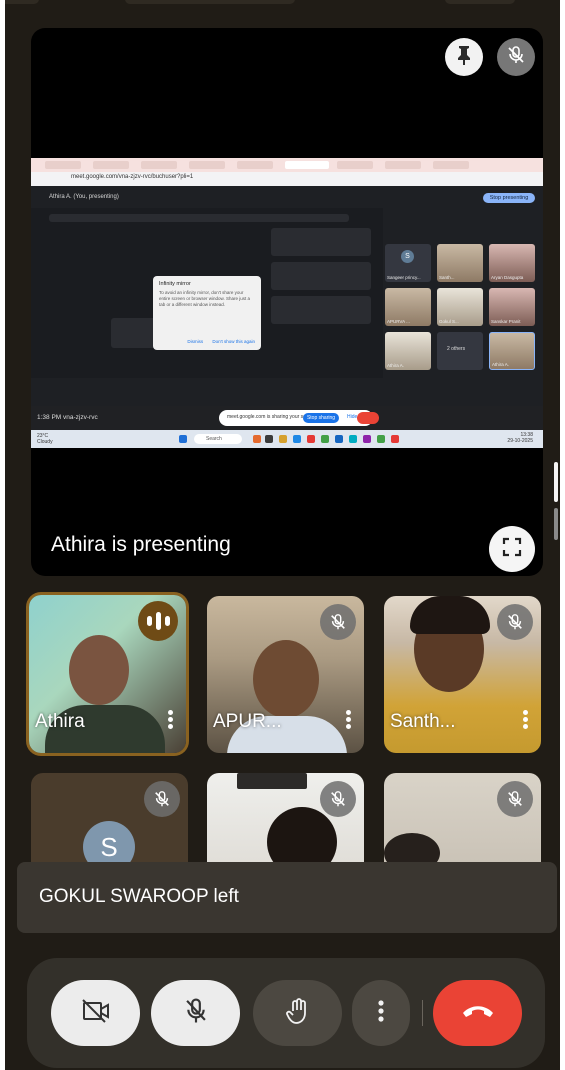  What do you see at coordinates (512, 263) in the screenshot?
I see `mini-tile: Aryan Dasgupta` at bounding box center [512, 263].